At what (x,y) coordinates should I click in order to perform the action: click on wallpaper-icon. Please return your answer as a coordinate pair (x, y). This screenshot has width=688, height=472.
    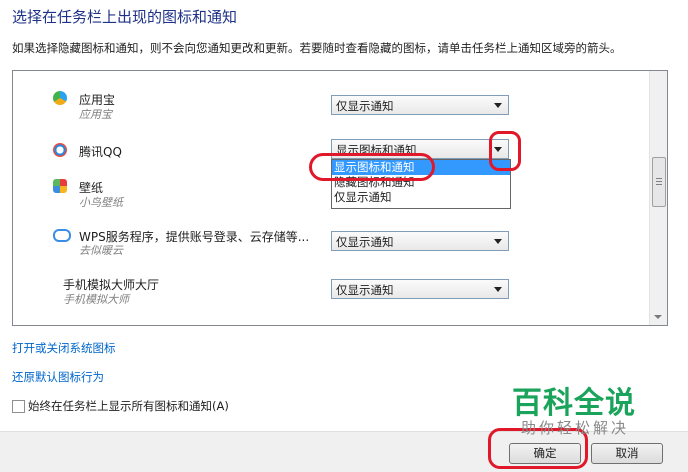
    Looking at the image, I should click on (60, 186).